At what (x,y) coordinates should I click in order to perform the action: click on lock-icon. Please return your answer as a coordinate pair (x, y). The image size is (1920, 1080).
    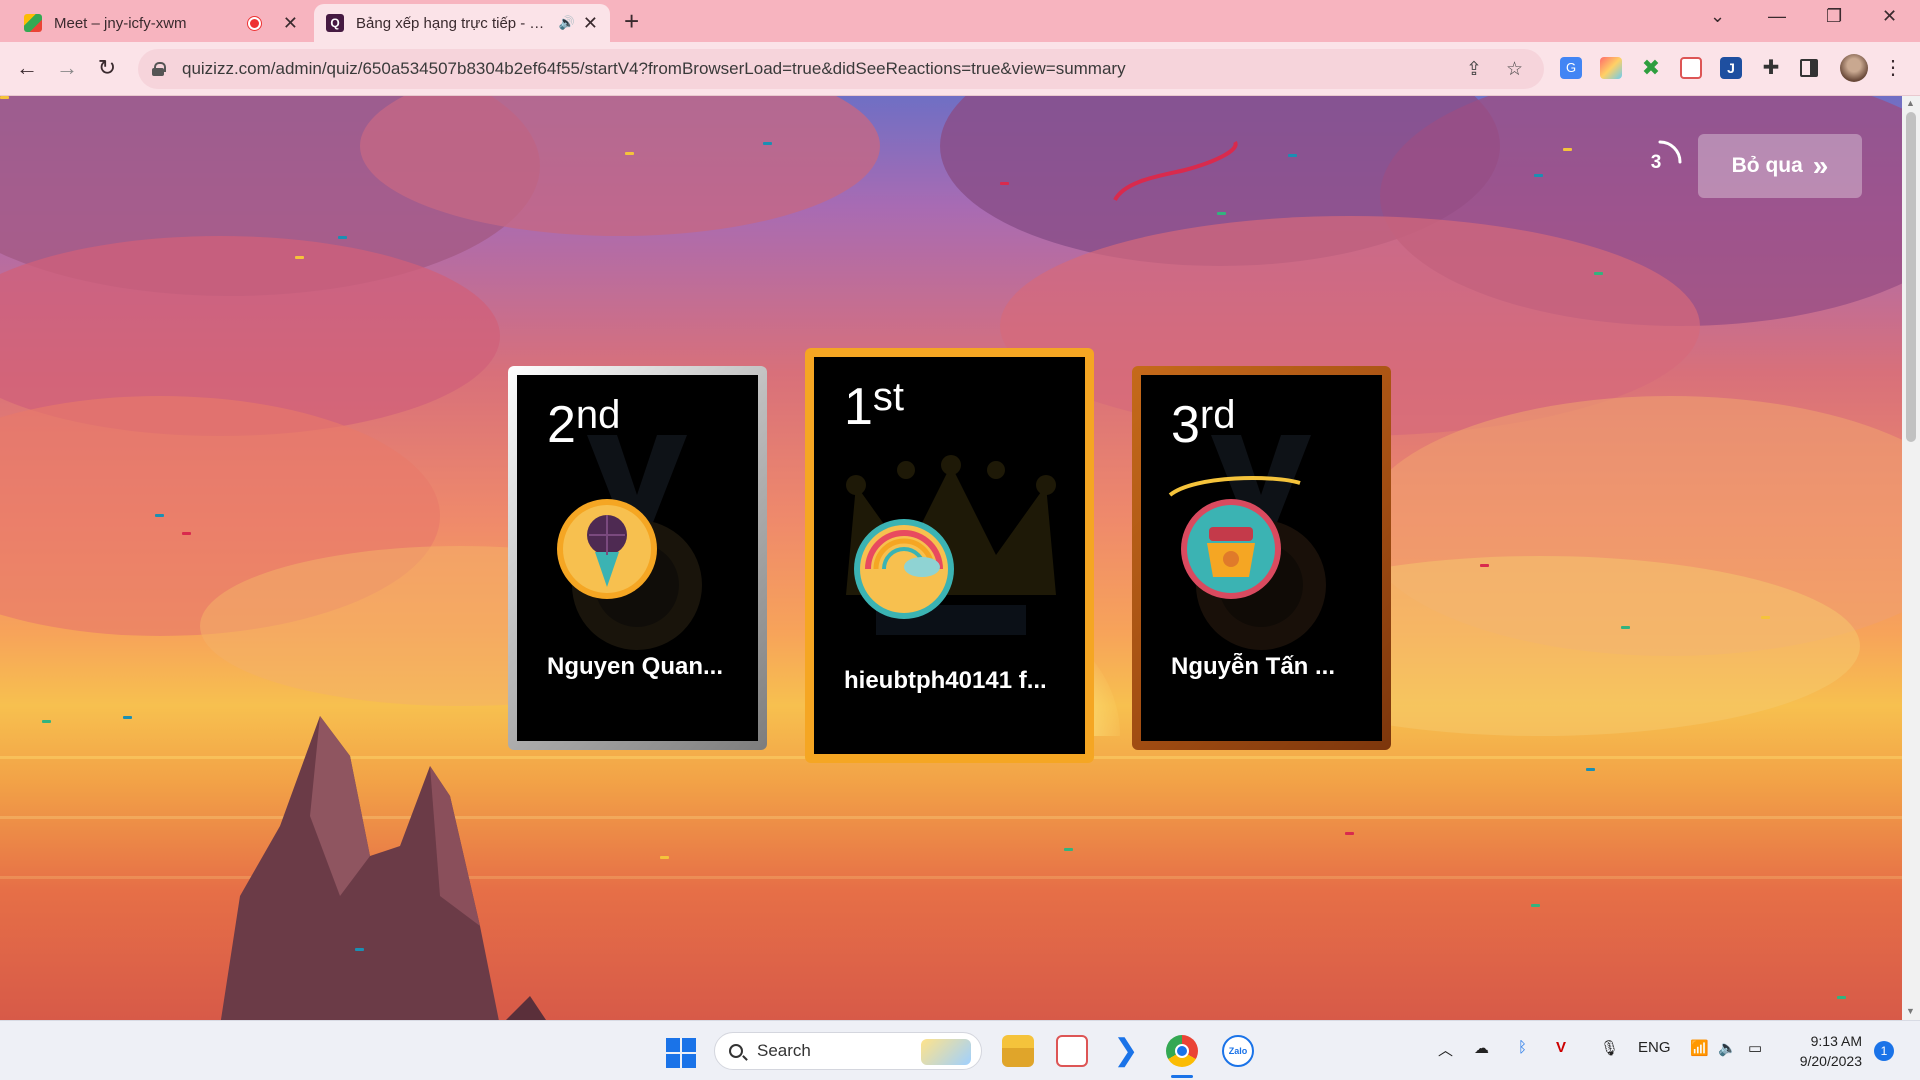
    Looking at the image, I should click on (159, 69).